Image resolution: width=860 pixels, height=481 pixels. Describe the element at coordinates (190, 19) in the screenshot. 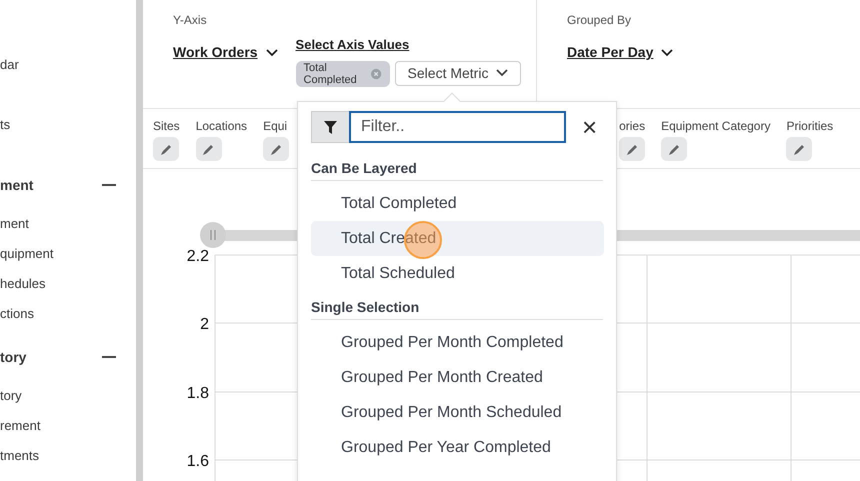

I see `field-caption: Y-Axis` at that location.